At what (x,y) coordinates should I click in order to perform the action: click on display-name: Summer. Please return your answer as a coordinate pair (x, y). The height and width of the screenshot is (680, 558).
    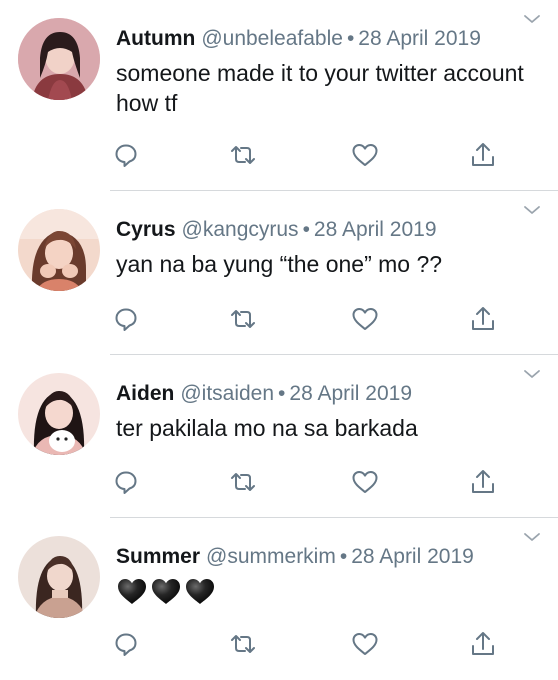
    Looking at the image, I should click on (158, 556).